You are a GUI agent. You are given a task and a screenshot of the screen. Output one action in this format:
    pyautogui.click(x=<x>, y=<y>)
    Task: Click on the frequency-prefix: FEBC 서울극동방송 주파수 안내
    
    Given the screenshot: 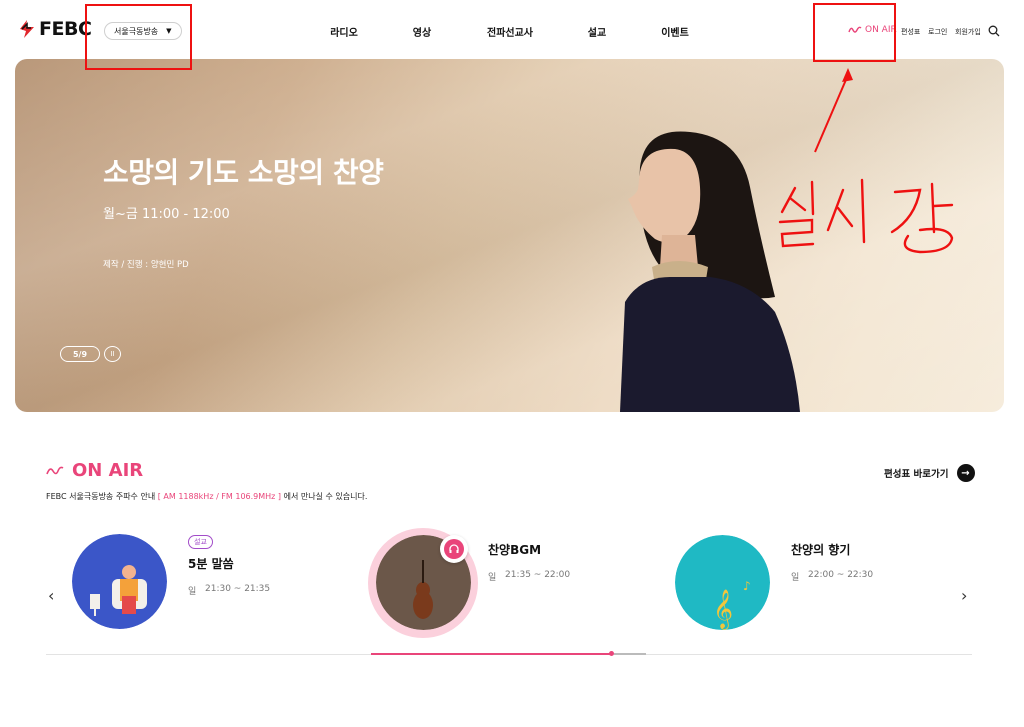 What is the action you would take?
    pyautogui.click(x=101, y=496)
    